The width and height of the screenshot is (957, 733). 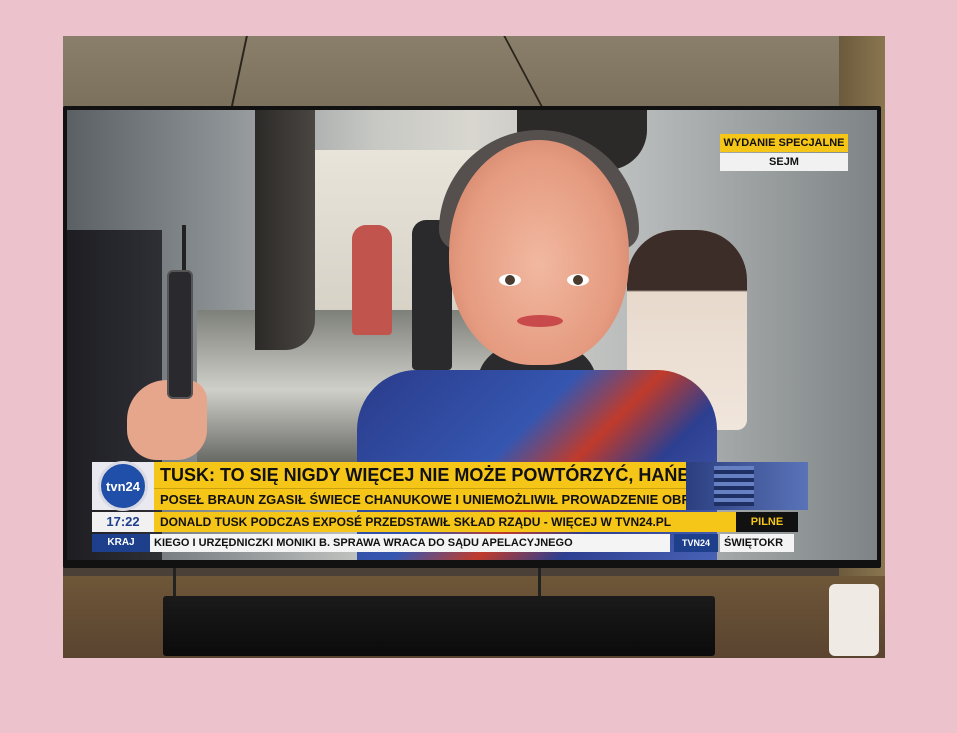 What do you see at coordinates (767, 522) in the screenshot?
I see `breaking-tag: PILNE` at bounding box center [767, 522].